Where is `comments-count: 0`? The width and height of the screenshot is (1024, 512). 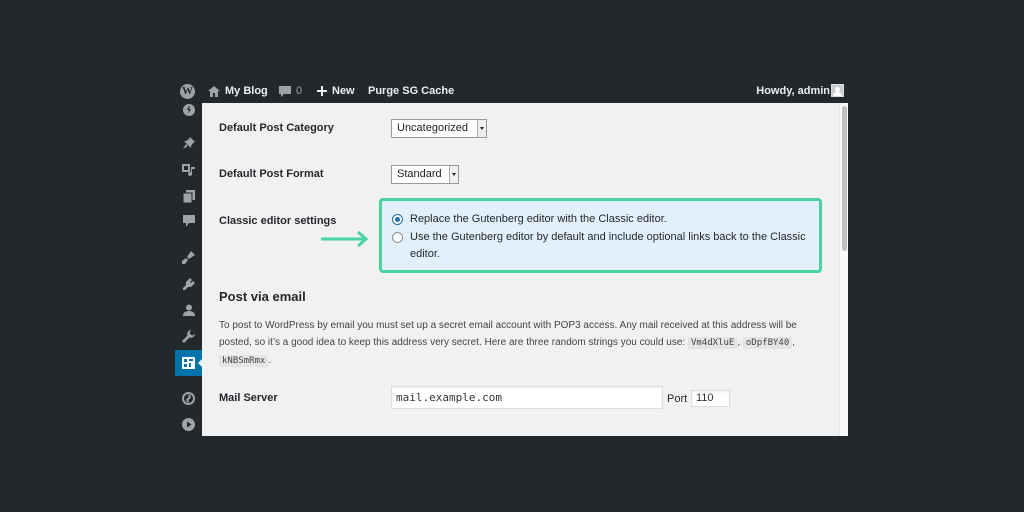 comments-count: 0 is located at coordinates (299, 91).